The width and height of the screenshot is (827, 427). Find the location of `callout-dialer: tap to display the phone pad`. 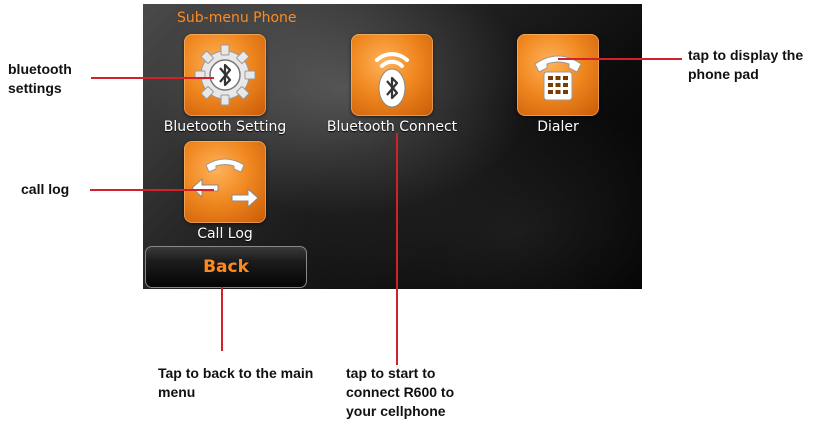

callout-dialer: tap to display the phone pad is located at coordinates (746, 64).